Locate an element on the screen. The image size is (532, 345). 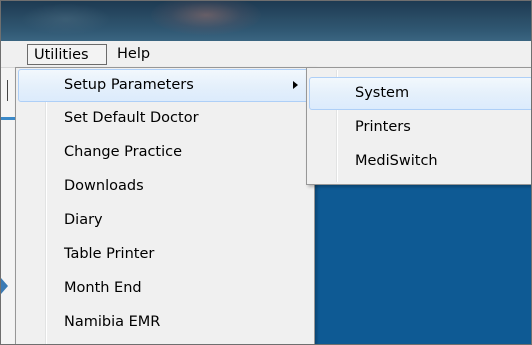
menu-item-label: Downloads is located at coordinates (104, 186).